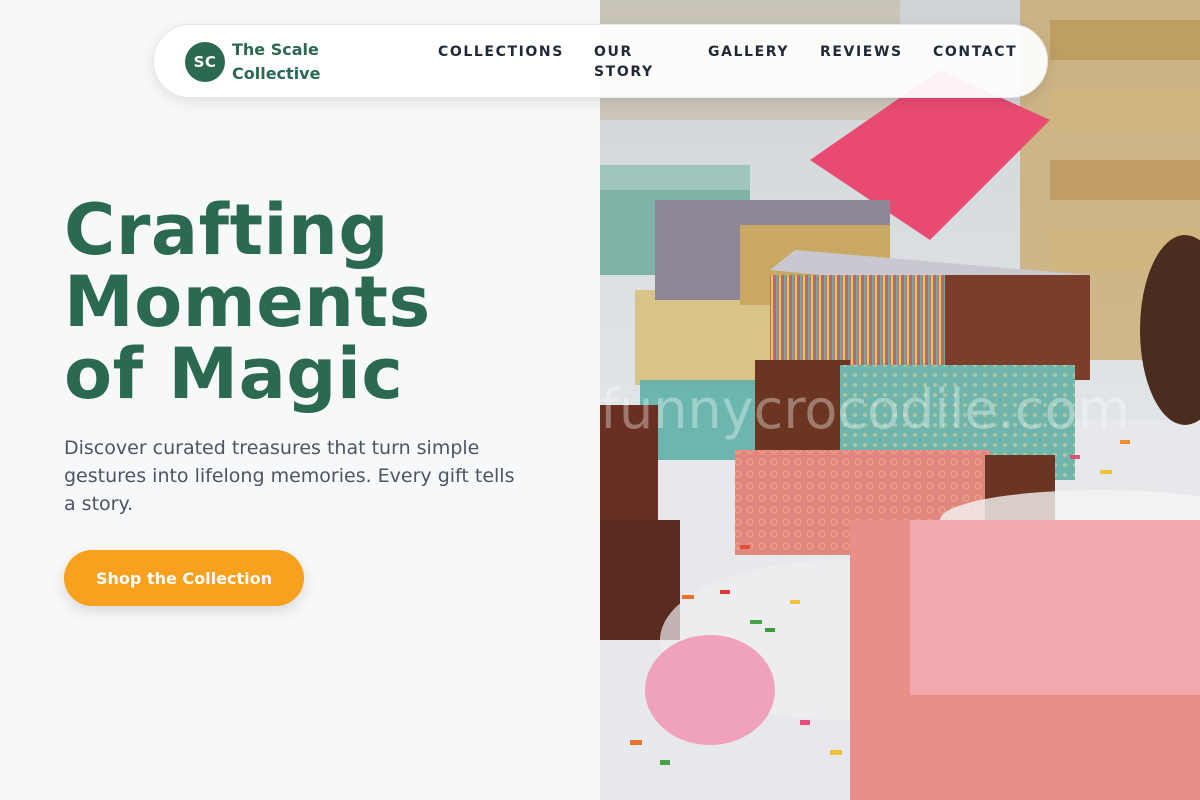 Image resolution: width=1200 pixels, height=800 pixels. I want to click on photo-watermark: funnycrocodile.com, so click(865, 409).